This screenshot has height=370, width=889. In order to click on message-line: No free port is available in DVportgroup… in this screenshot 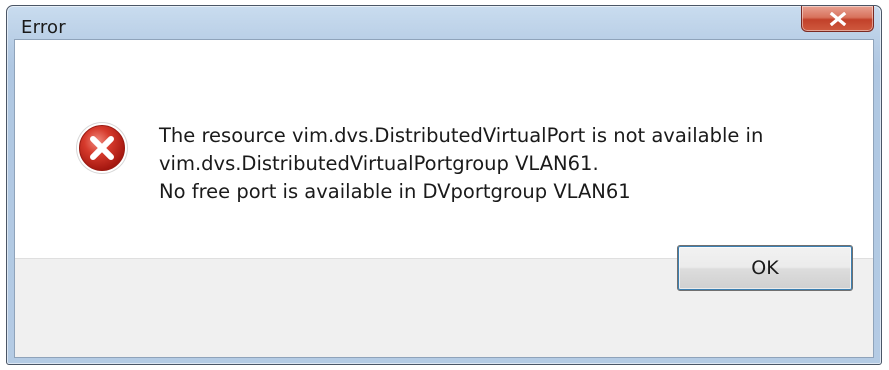, I will do `click(395, 191)`.